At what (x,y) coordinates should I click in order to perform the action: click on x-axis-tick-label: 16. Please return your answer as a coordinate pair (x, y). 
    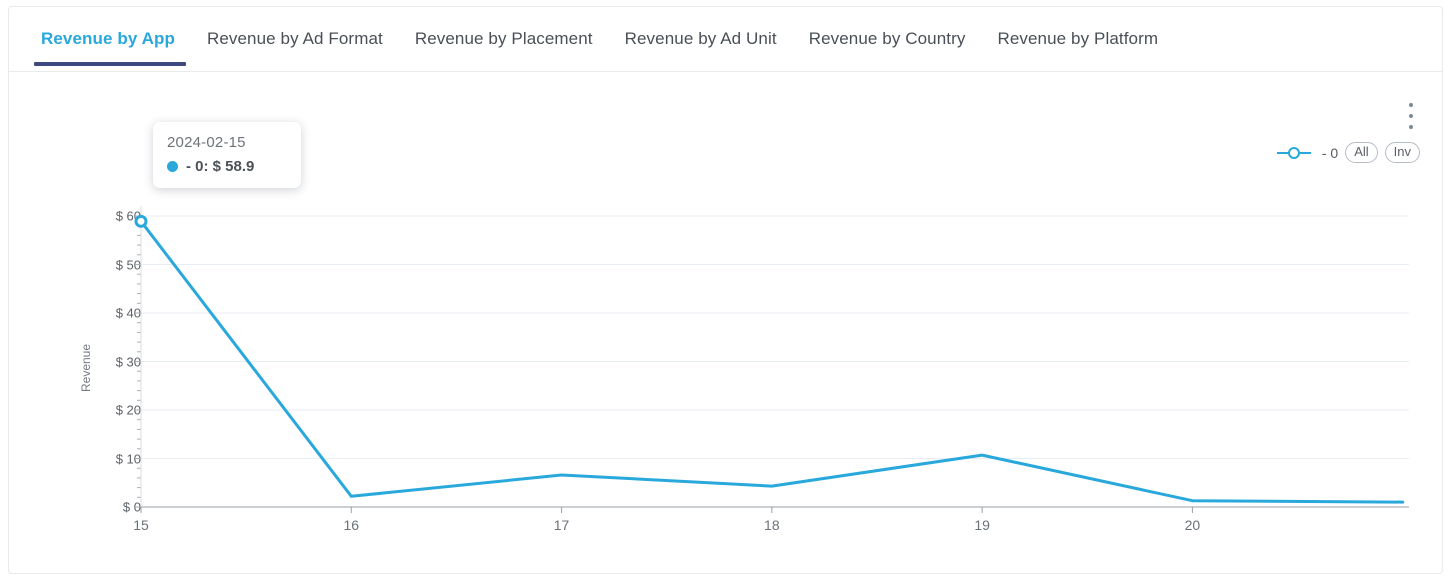
    Looking at the image, I should click on (351, 525).